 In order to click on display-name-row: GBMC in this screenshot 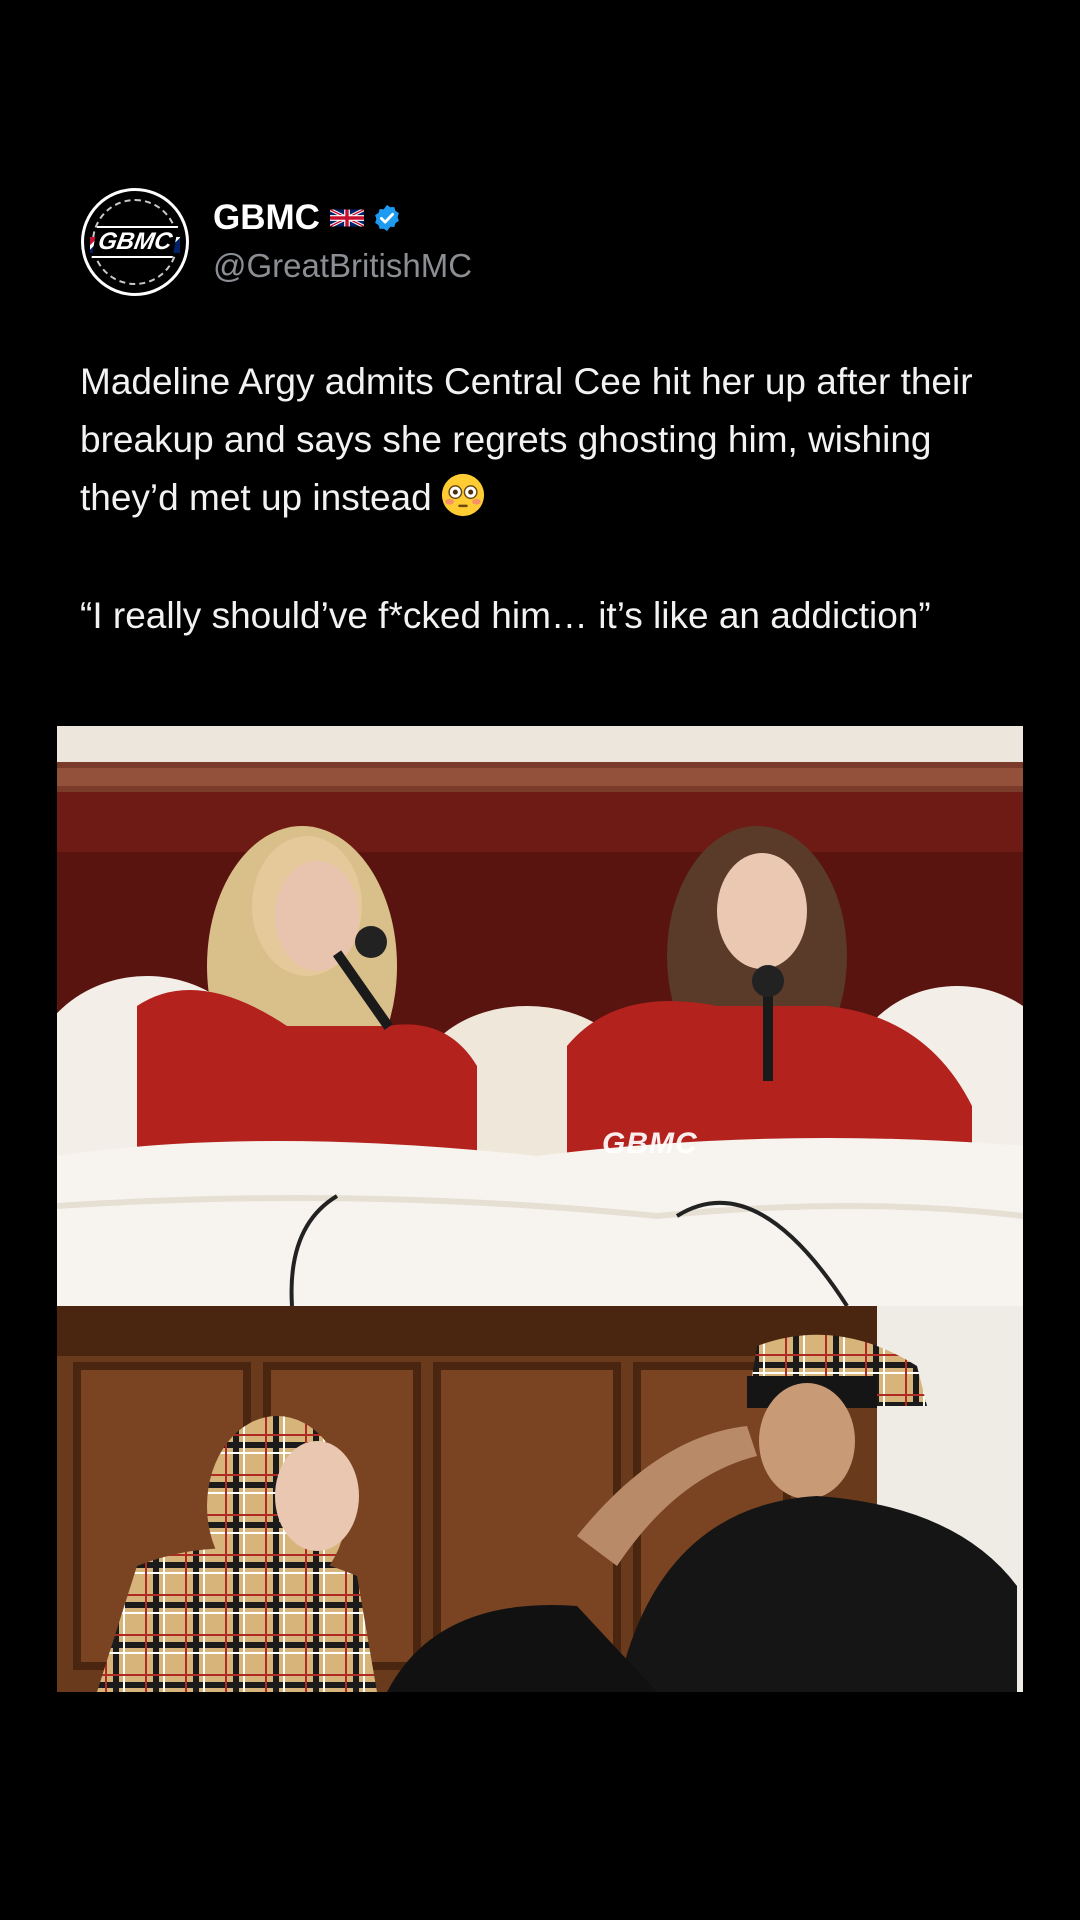, I will do `click(342, 218)`.